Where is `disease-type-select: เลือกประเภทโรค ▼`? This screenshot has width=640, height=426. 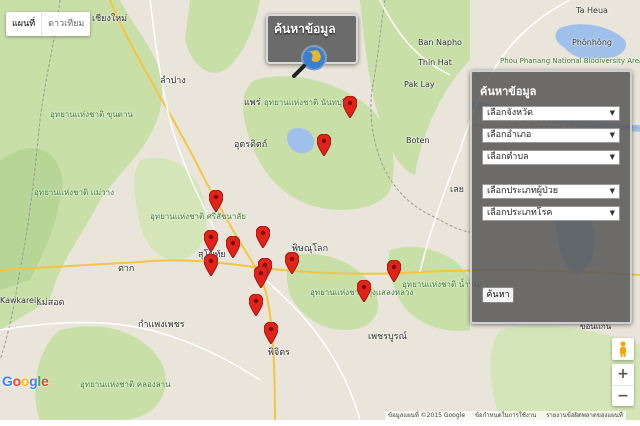
disease-type-select: เลือกประเภทโรค ▼ is located at coordinates (551, 213).